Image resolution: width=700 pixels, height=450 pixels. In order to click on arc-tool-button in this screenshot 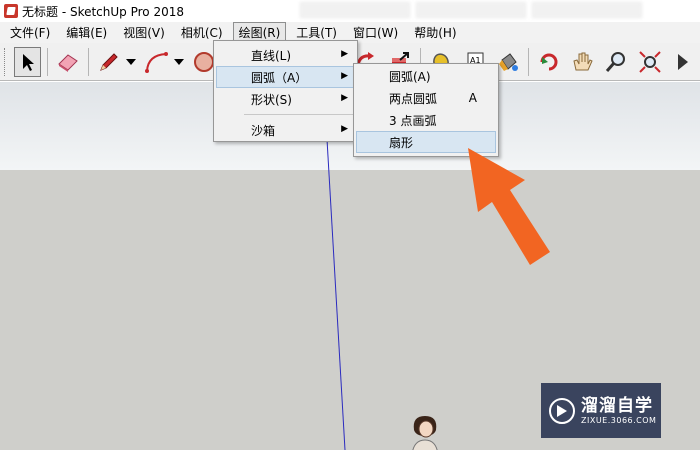, I will do `click(157, 62)`.